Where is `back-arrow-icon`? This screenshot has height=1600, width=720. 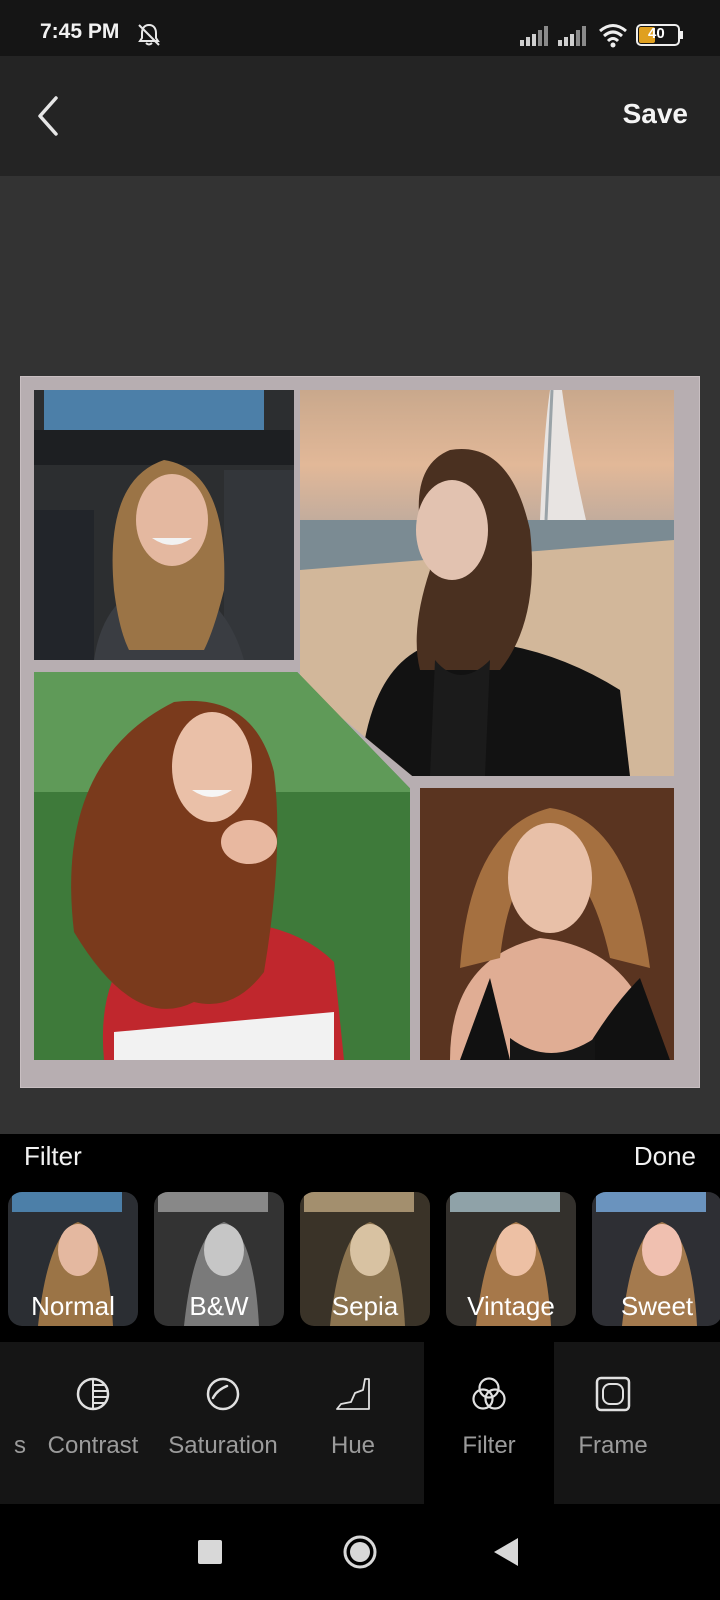 back-arrow-icon is located at coordinates (48, 116).